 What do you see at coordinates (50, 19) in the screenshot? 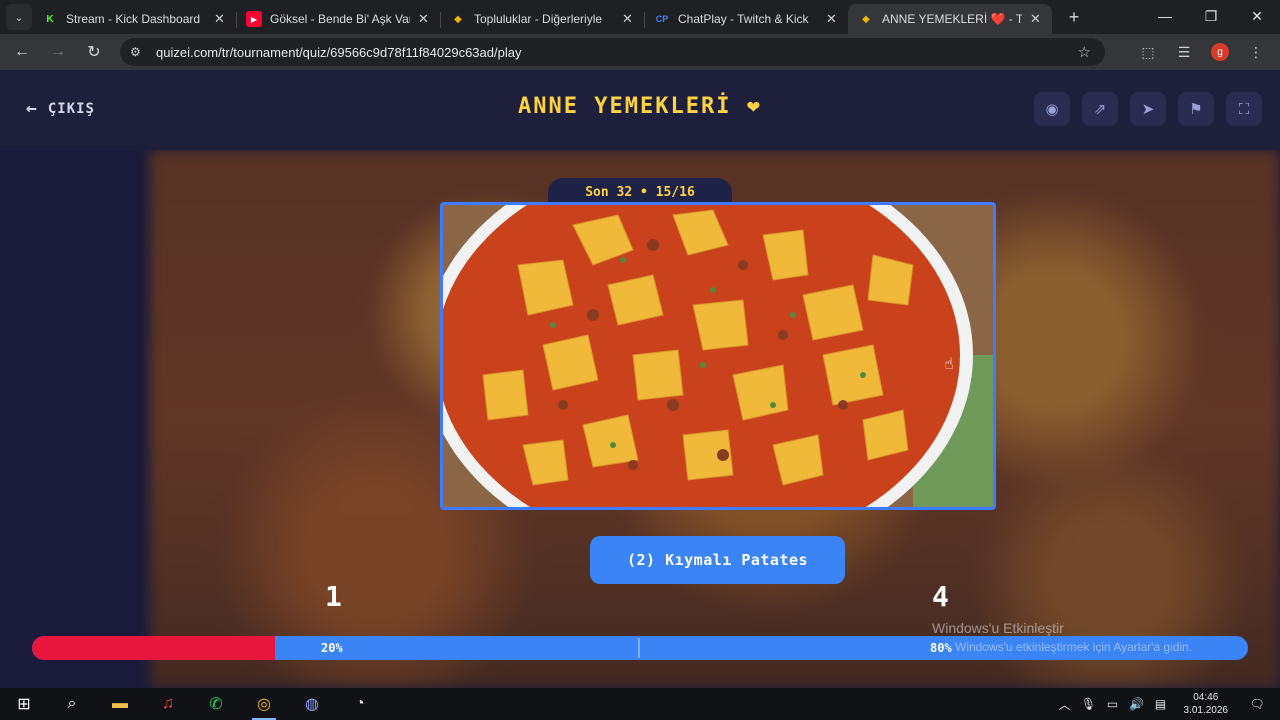
I see `kick-icon: K` at bounding box center [50, 19].